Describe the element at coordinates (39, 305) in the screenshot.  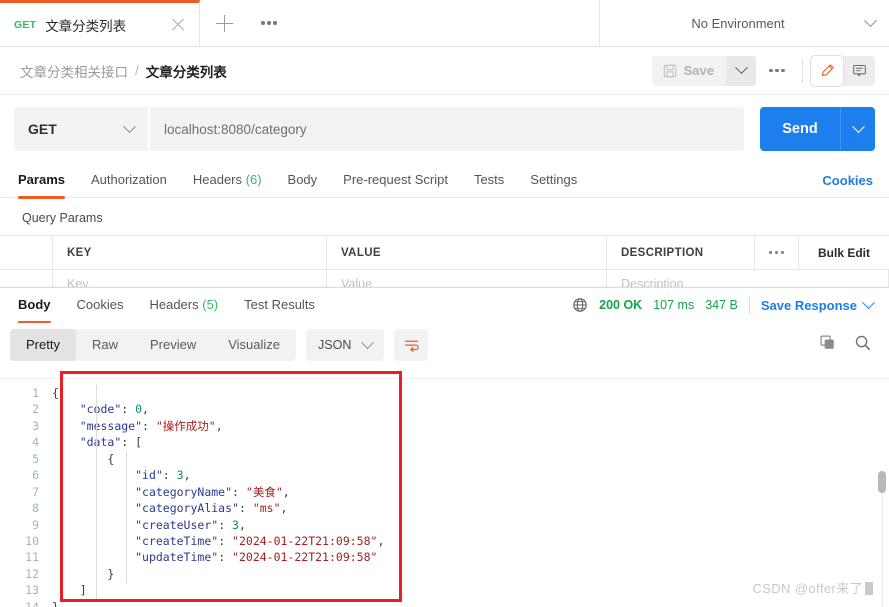
I see `response-tab-body: Body` at that location.